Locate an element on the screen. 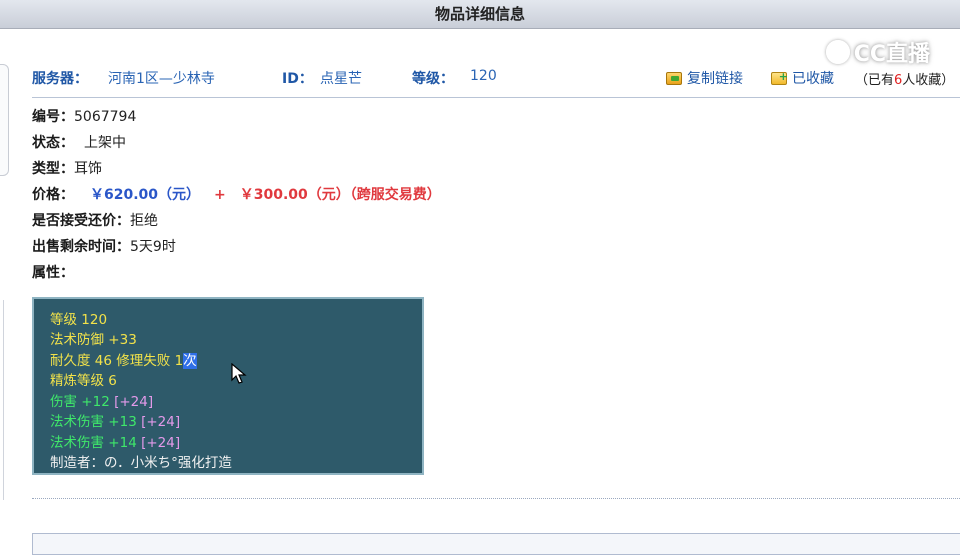 This screenshot has height=555, width=960. selected-text: 次 is located at coordinates (190, 361).